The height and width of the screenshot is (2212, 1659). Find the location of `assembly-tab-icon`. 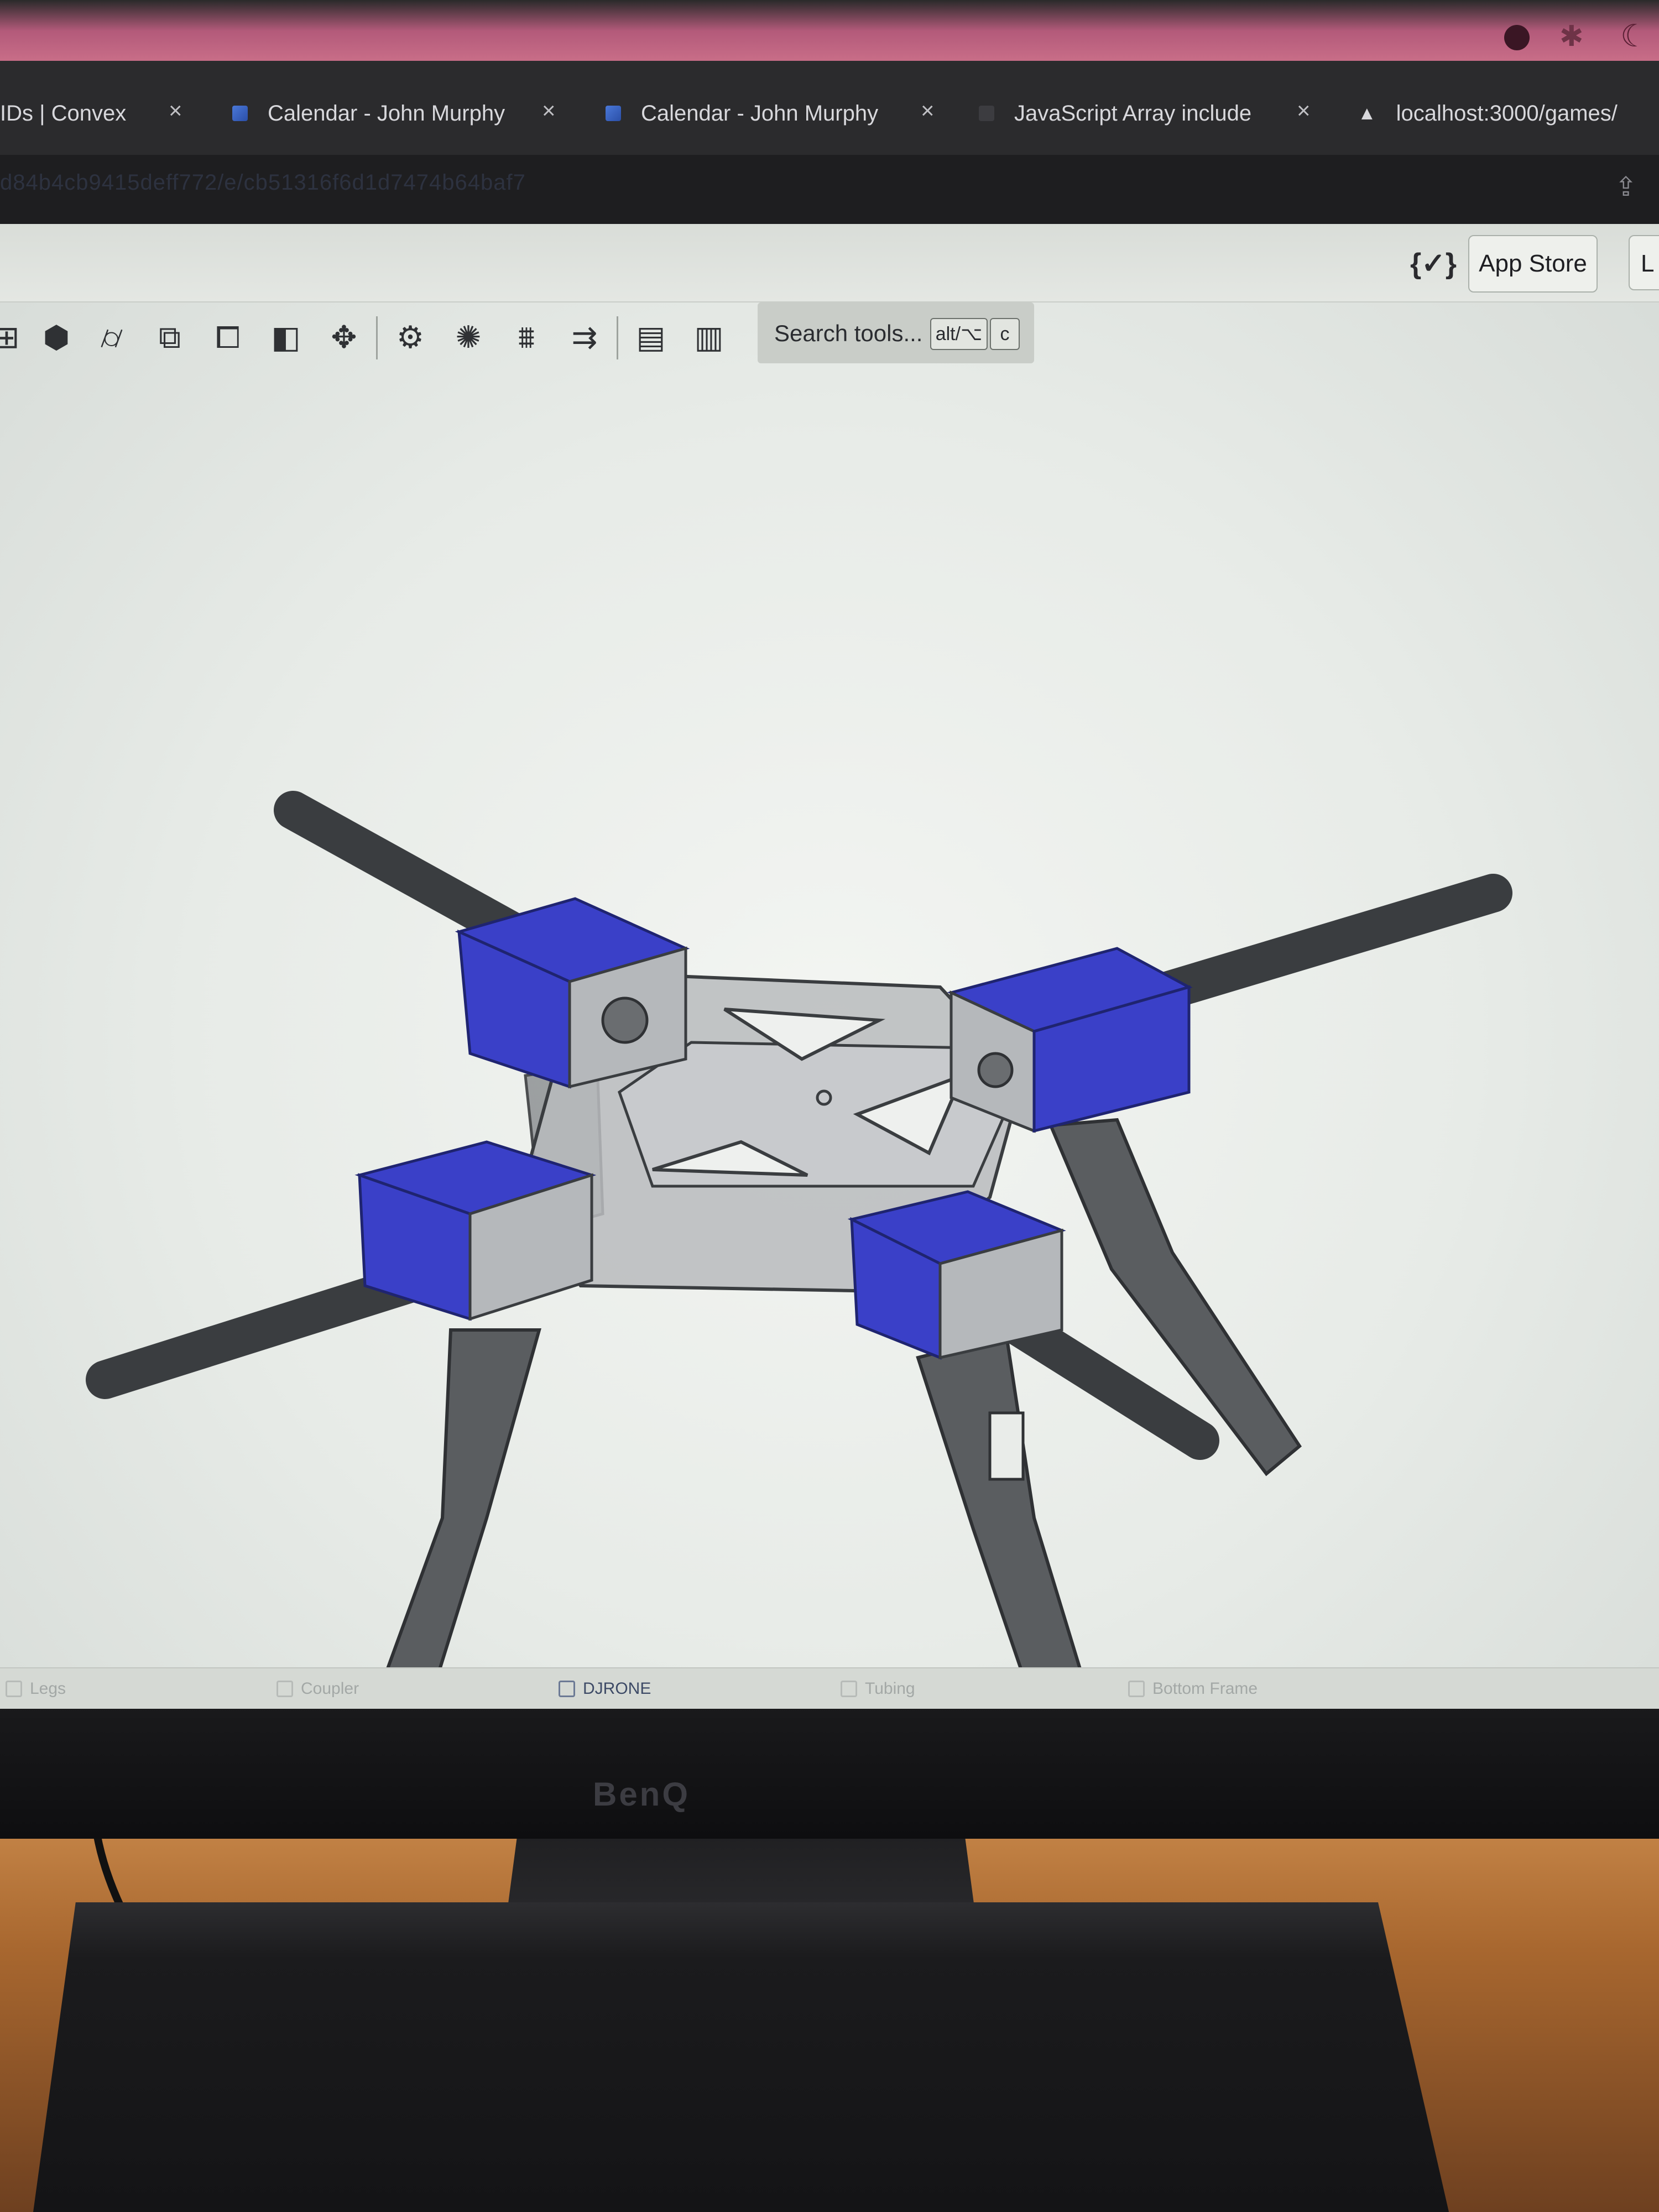

assembly-tab-icon is located at coordinates (567, 1689).